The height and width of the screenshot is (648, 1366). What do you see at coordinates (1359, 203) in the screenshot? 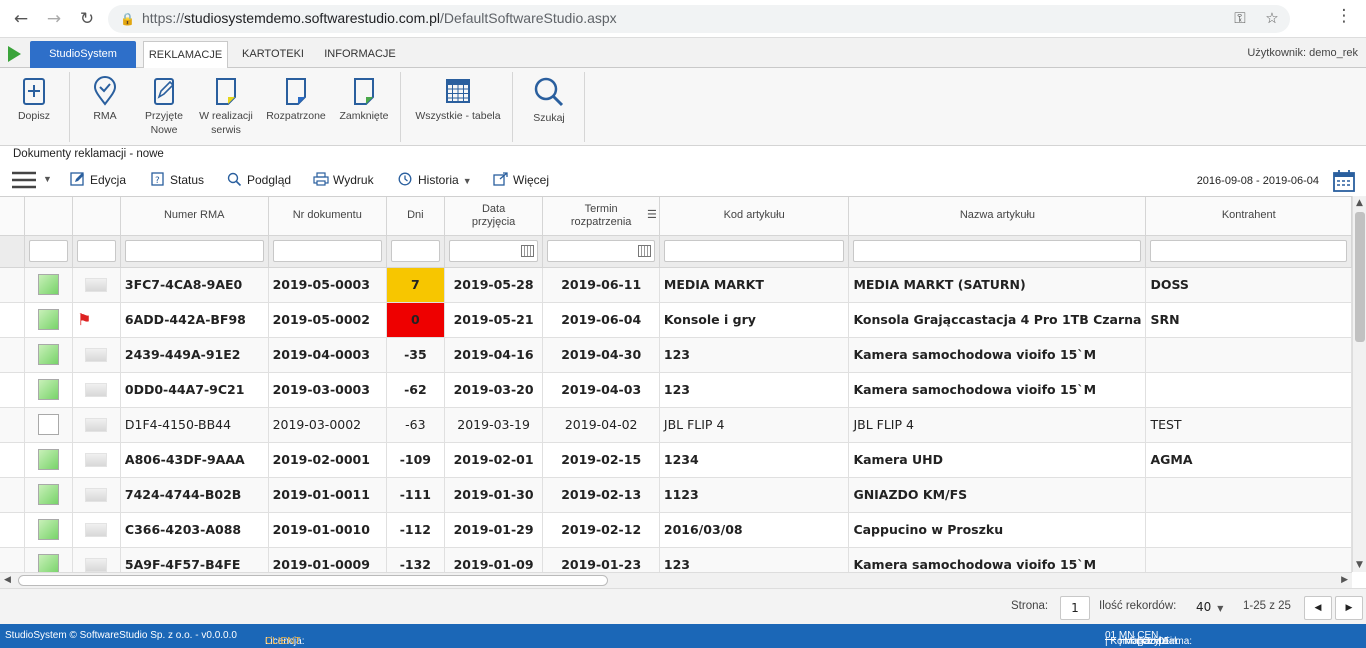
I see `scroll-up-icon: ▲` at bounding box center [1359, 203].